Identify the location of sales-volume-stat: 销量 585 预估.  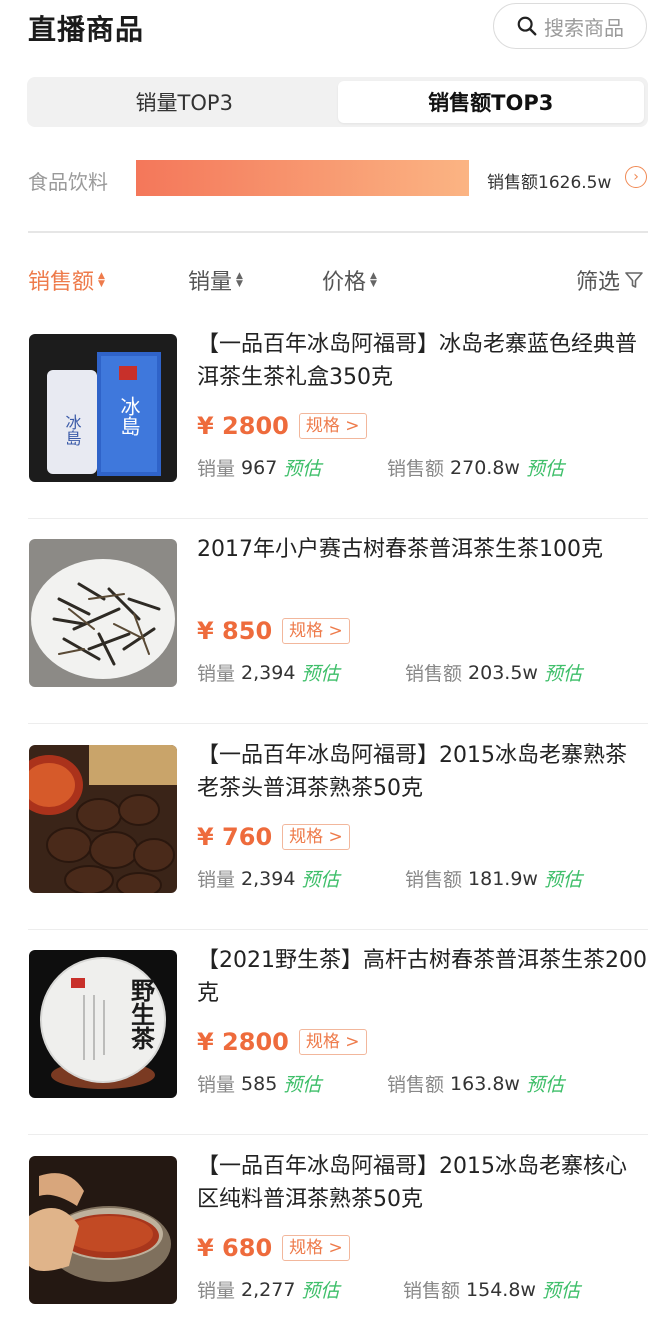
(259, 1083).